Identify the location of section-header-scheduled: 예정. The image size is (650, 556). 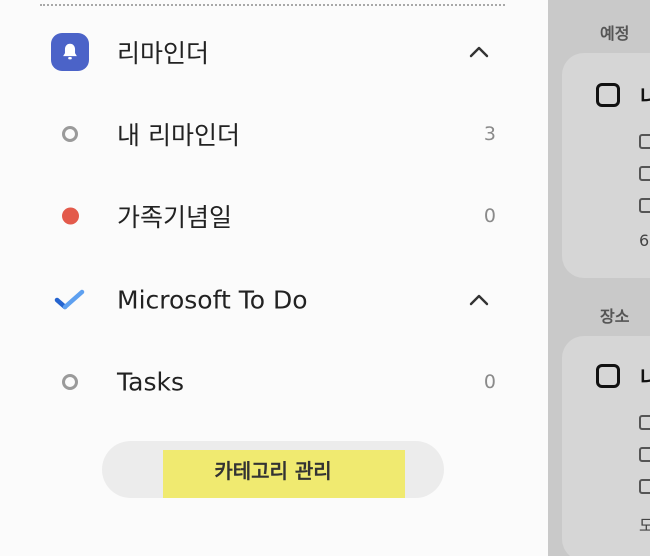
(615, 33).